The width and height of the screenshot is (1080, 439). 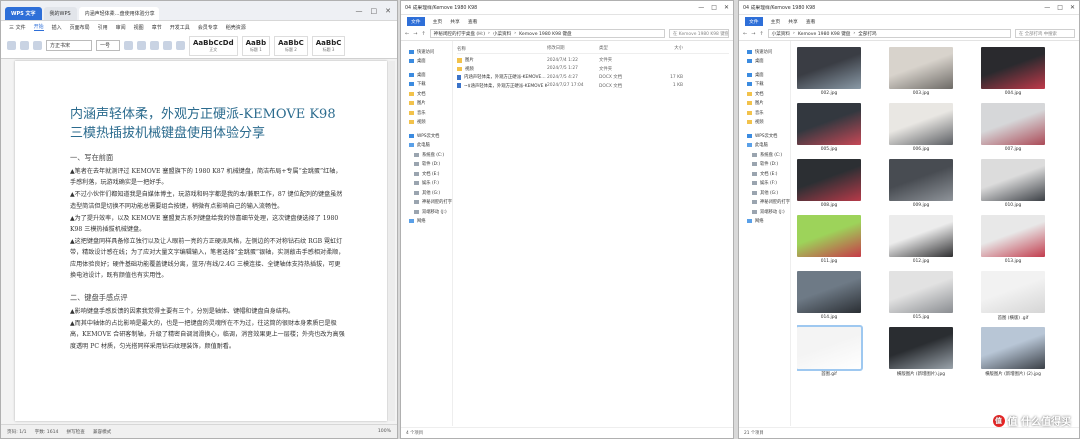 What do you see at coordinates (1013, 71) in the screenshot?
I see `image-thumbnail: 004.jpg` at bounding box center [1013, 71].